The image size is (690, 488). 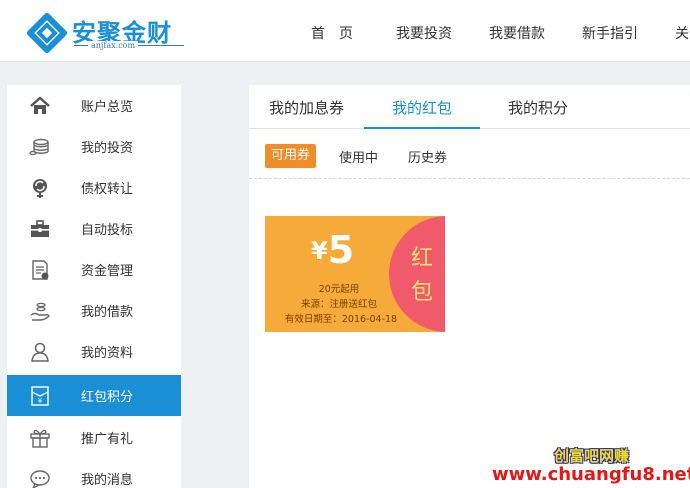 I want to click on sidebar-item-redpacket-points: ¥ 红包积分, so click(x=94, y=395).